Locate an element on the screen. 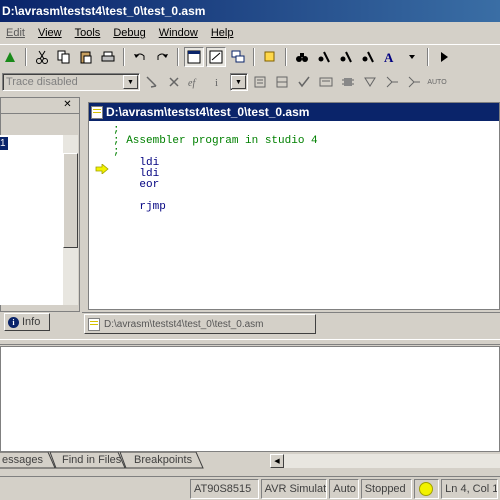  workspace-tabs: i Info is located at coordinates (40, 322).